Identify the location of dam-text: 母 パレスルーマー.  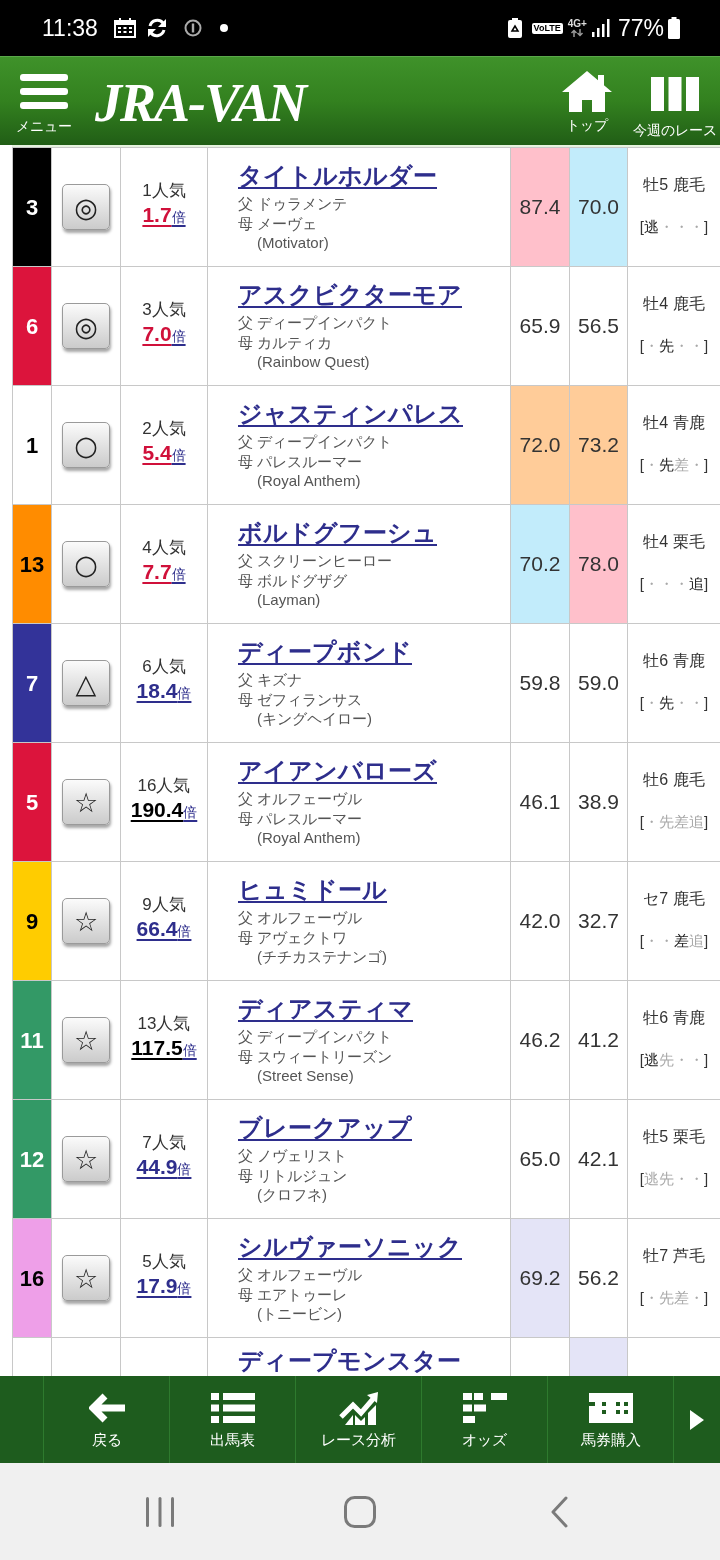
(300, 818).